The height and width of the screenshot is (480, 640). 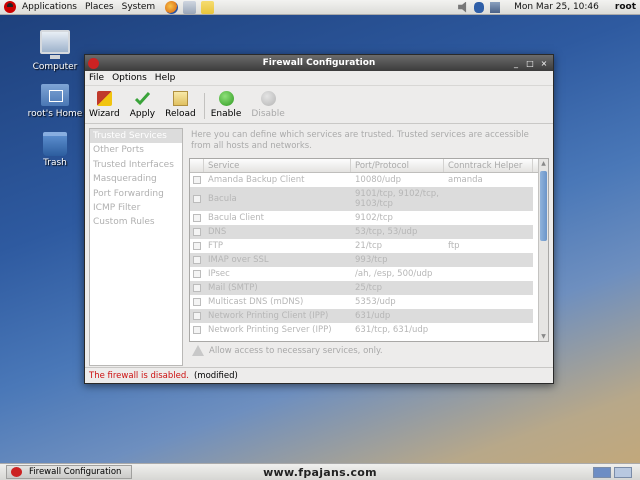 I want to click on service-port: 21/tcp, so click(x=369, y=246).